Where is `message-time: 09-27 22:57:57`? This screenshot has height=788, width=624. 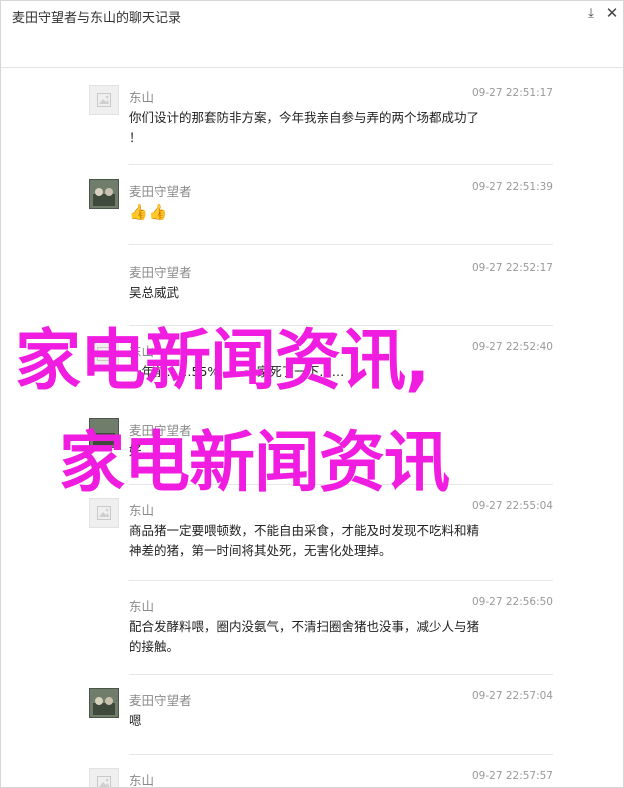 message-time: 09-27 22:57:57 is located at coordinates (512, 776).